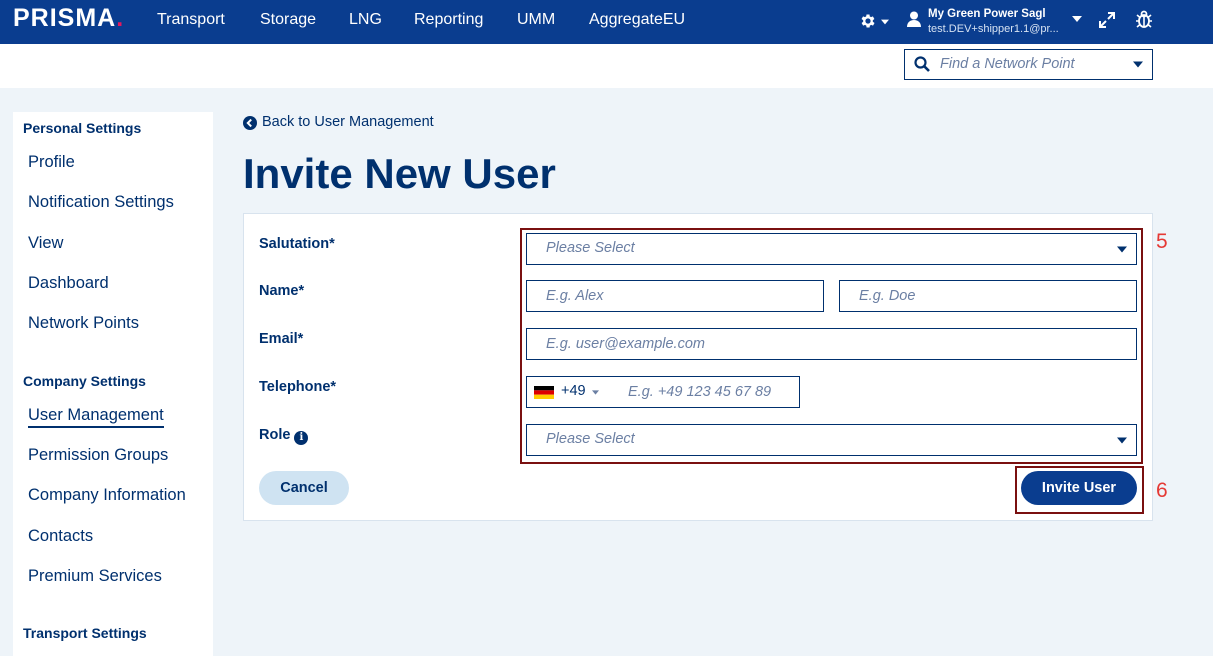 This screenshot has width=1213, height=656. I want to click on sidebar-heading-personal: Personal Settings, so click(82, 128).